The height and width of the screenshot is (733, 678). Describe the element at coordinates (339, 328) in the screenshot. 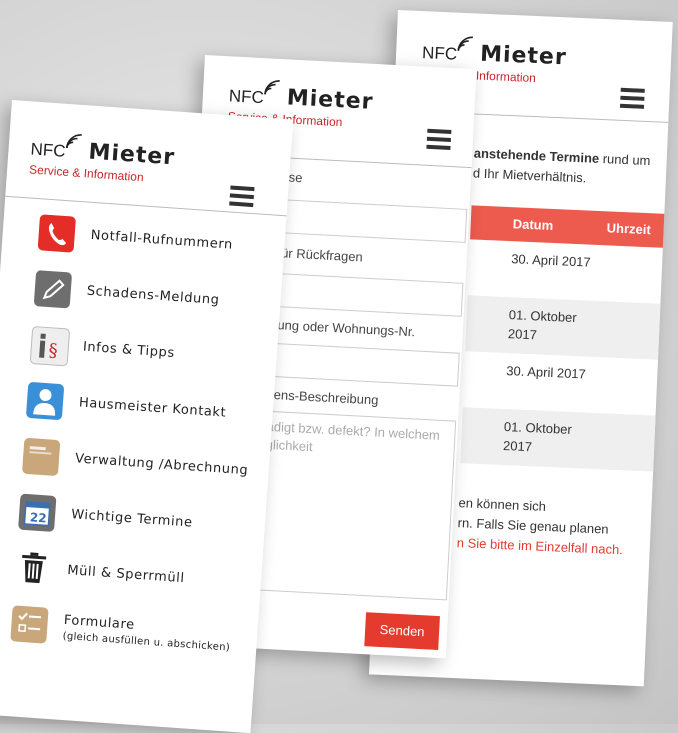

I see `flat-label: nnung oder Wohnungs-Nr.` at that location.